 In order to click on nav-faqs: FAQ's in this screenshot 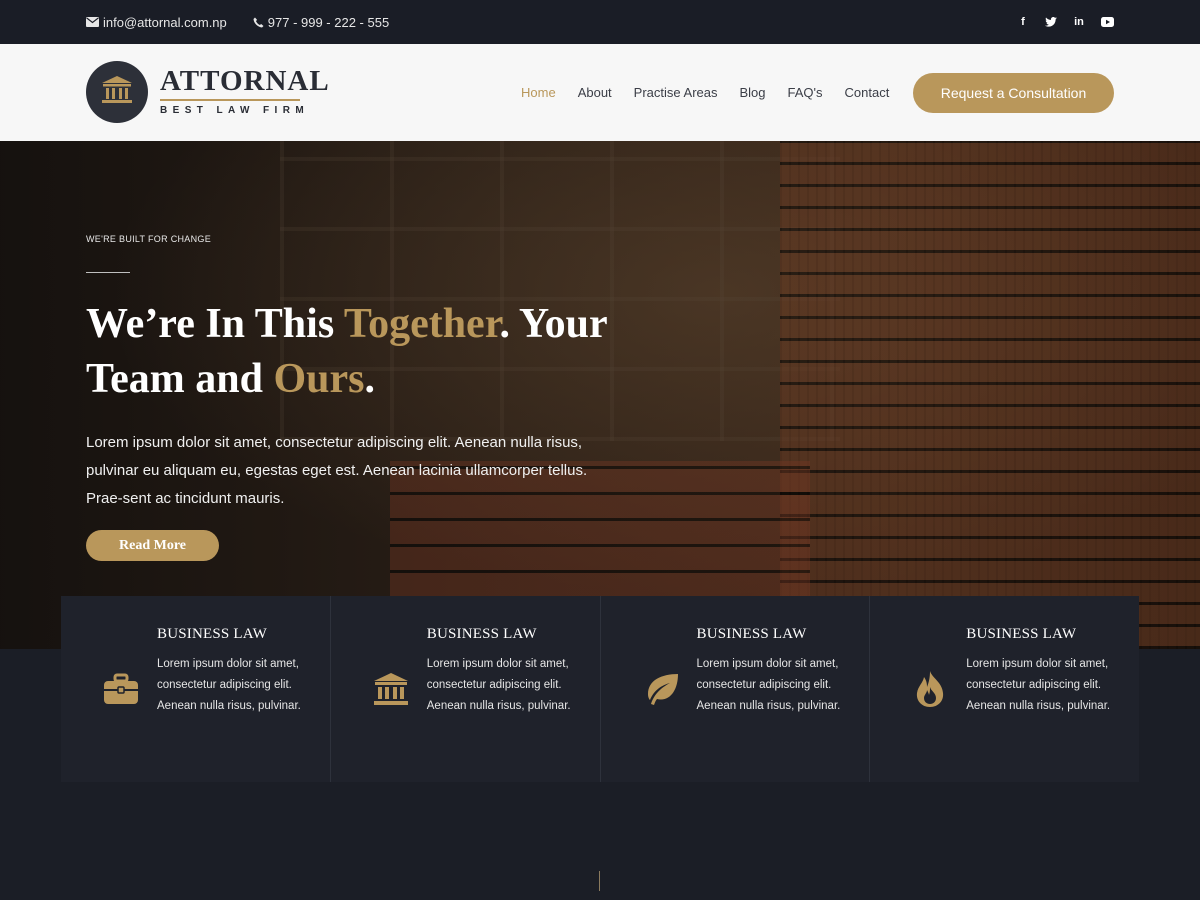, I will do `click(805, 92)`.